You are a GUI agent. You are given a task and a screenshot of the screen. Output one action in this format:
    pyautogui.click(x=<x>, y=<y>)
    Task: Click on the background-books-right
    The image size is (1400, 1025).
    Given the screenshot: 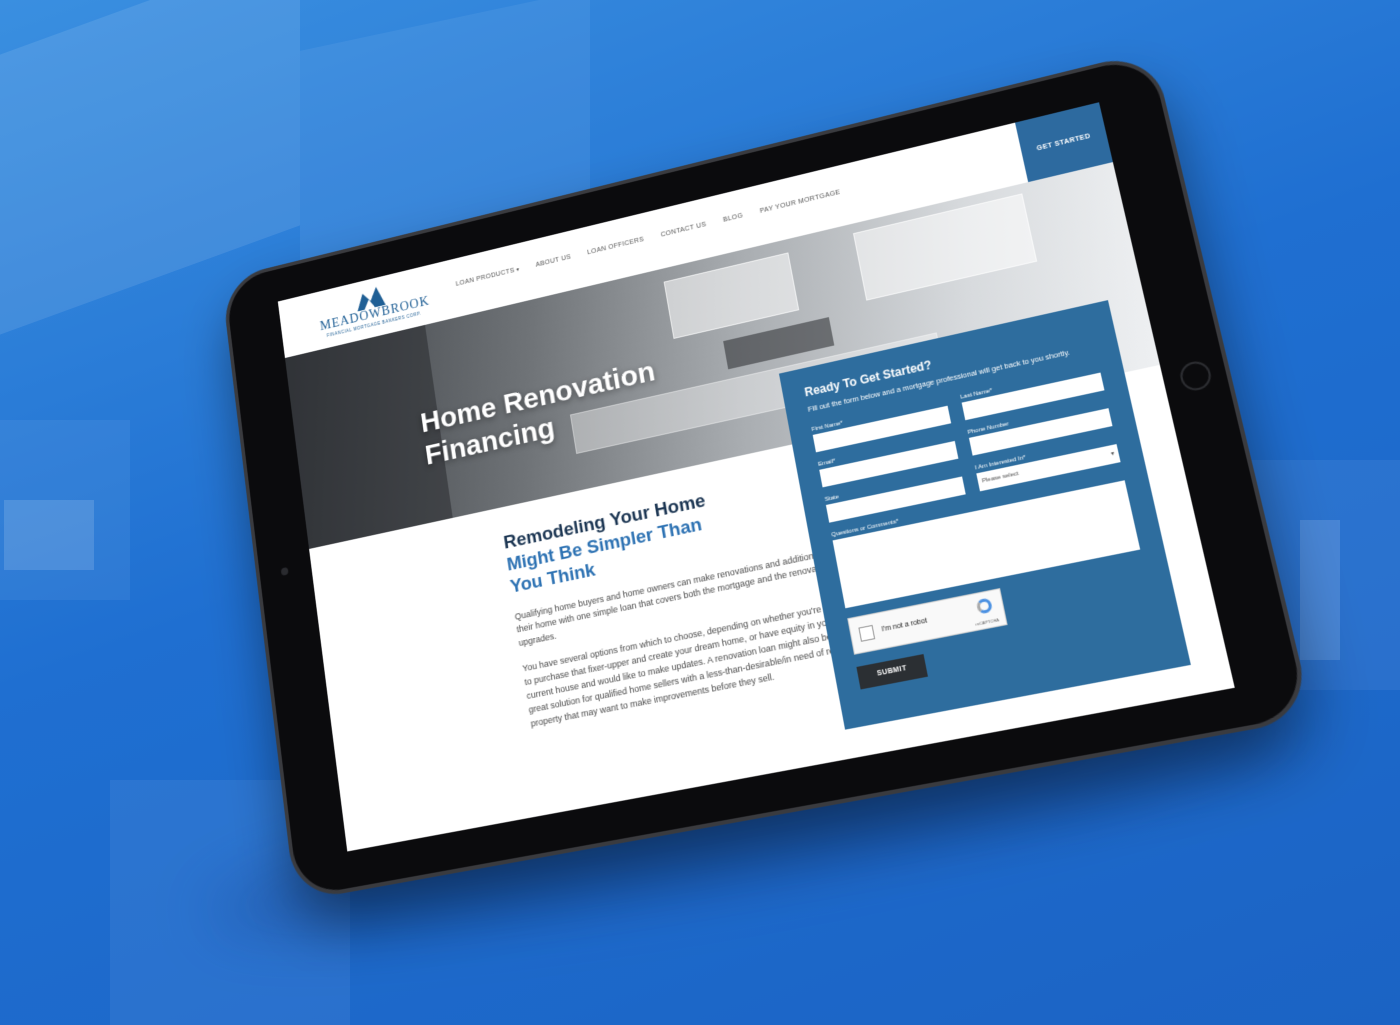 What is the action you would take?
    pyautogui.click(x=1320, y=590)
    